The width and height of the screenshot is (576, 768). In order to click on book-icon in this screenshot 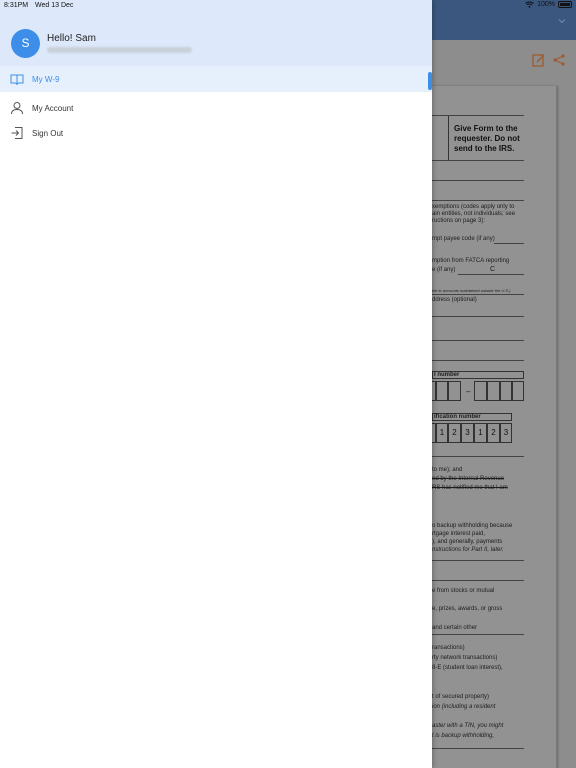, I will do `click(17, 80)`.